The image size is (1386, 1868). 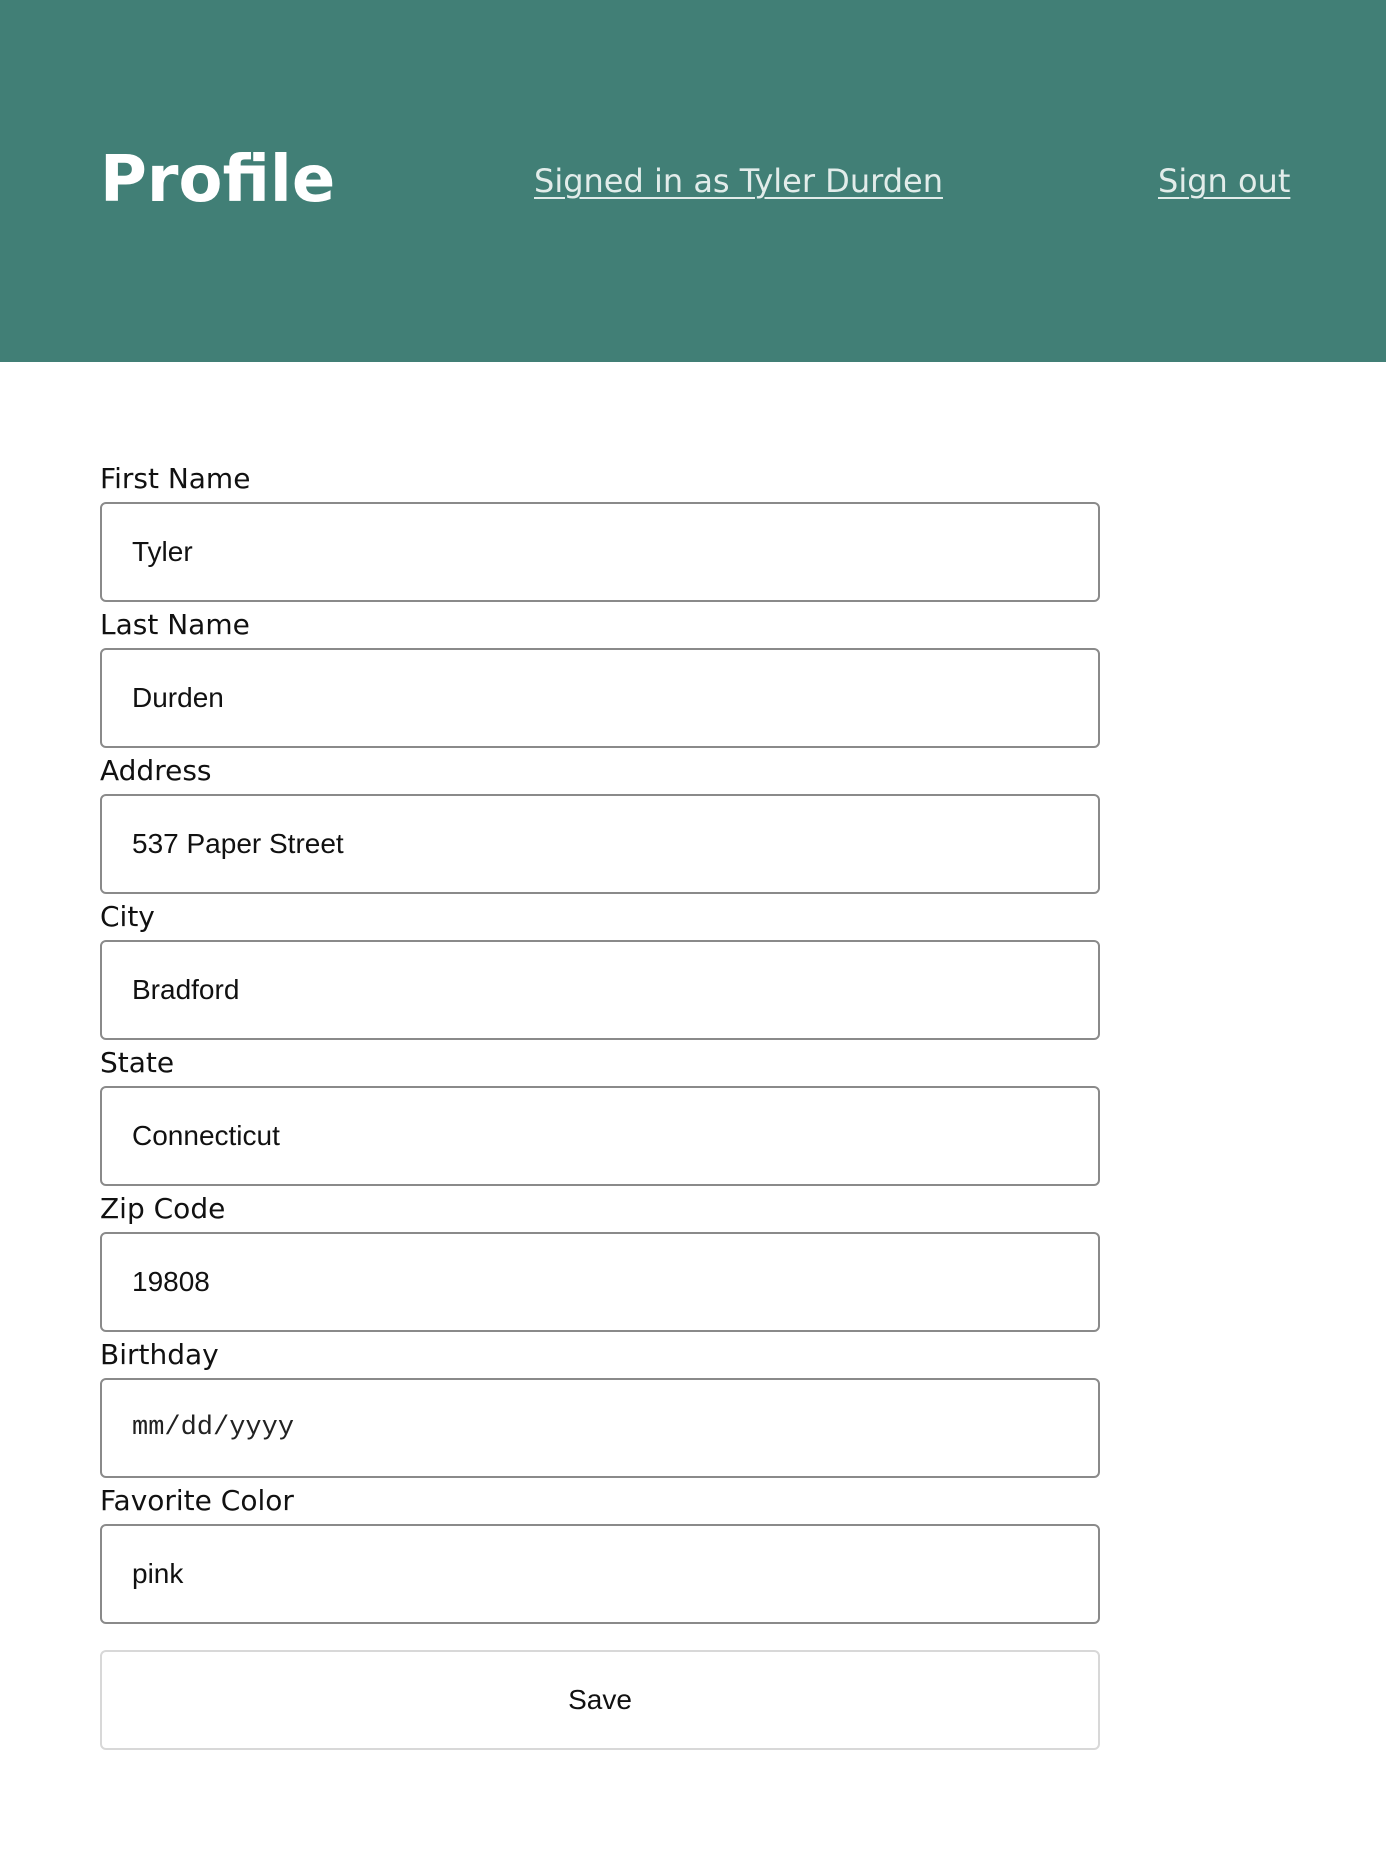 I want to click on address-input, so click(x=600, y=844).